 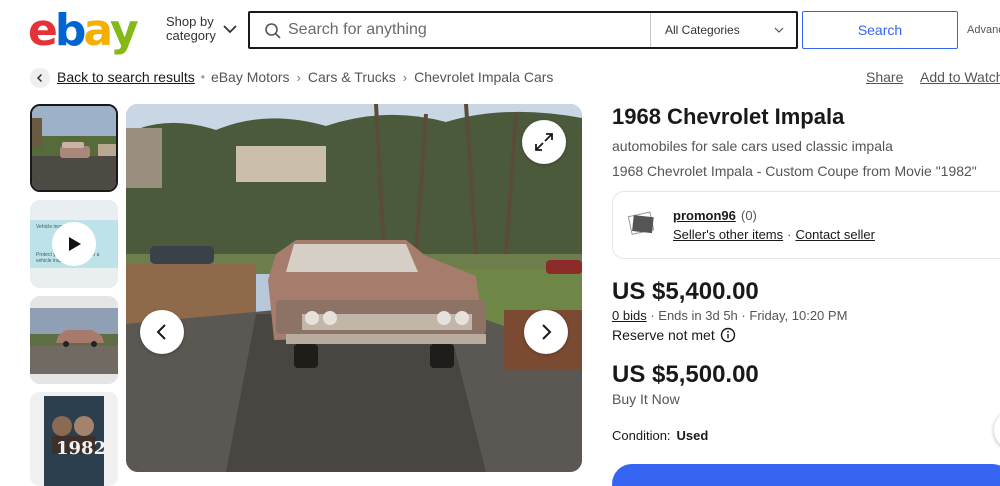 What do you see at coordinates (43, 30) in the screenshot?
I see `logo-letter-e: e` at bounding box center [43, 30].